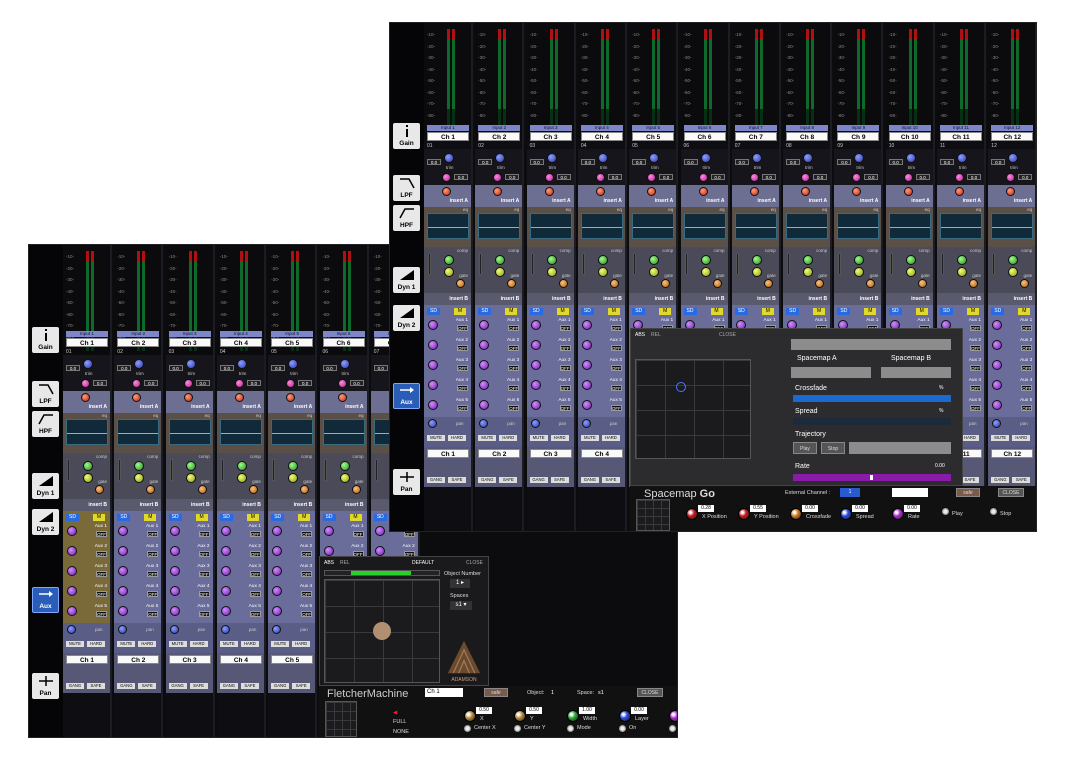 This screenshot has width=1066, height=761. Describe the element at coordinates (45, 522) in the screenshot. I see `rail-dyn-2-button: Dyn 2` at that location.